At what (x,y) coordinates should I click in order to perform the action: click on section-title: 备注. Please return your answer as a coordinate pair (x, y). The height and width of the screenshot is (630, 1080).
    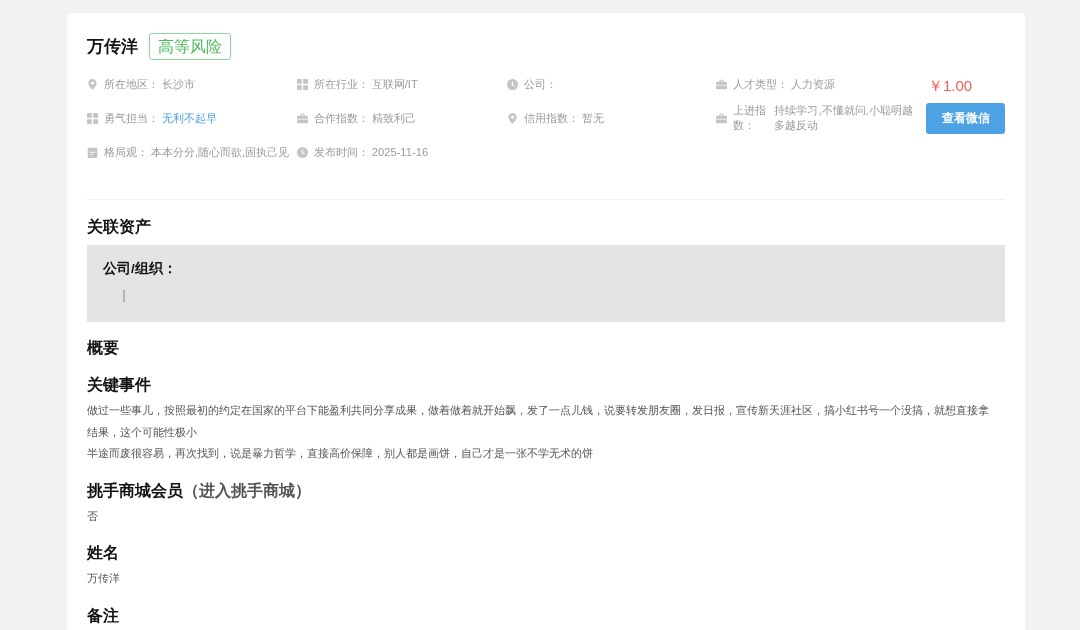
    Looking at the image, I should click on (103, 615).